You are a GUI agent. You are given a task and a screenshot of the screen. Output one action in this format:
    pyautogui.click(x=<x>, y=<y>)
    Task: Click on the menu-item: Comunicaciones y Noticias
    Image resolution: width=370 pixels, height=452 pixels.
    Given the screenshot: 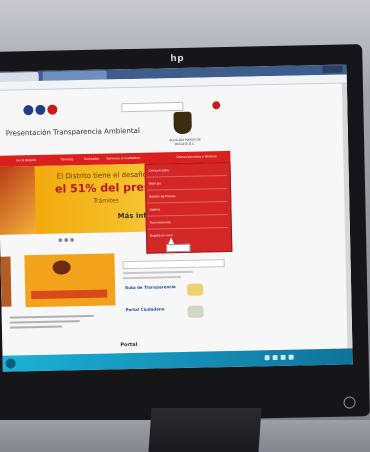 What is the action you would take?
    pyautogui.click(x=196, y=156)
    